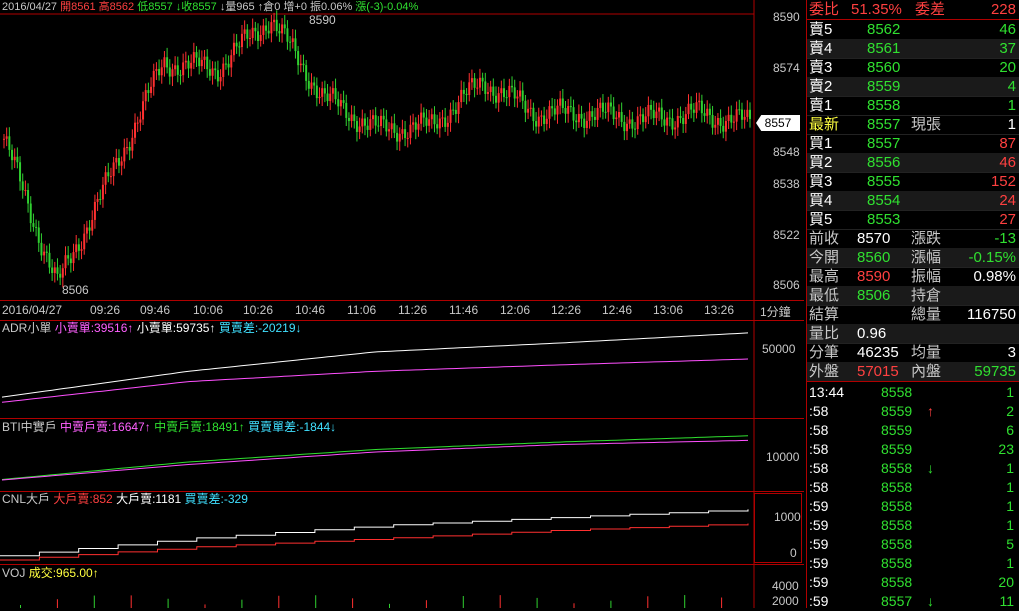 The width and height of the screenshot is (1019, 611). What do you see at coordinates (926, 276) in the screenshot?
I see `stat-label: 振幅` at bounding box center [926, 276].